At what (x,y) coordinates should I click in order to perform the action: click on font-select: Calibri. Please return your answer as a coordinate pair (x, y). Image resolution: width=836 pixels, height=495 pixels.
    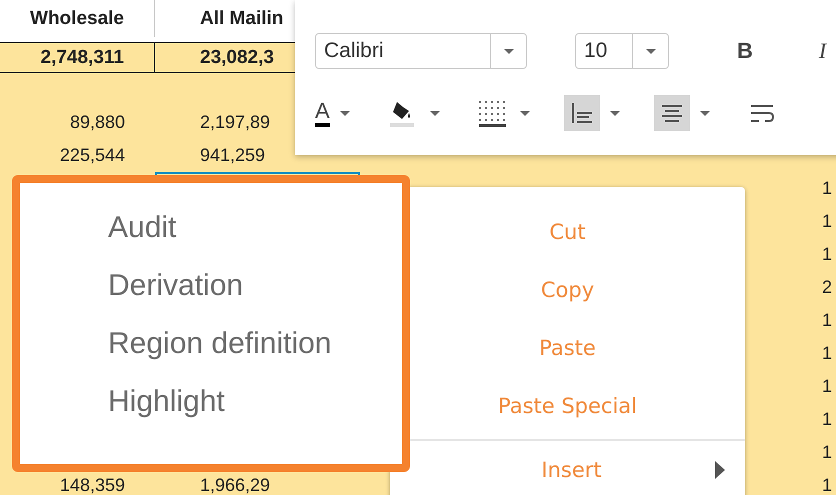
    Looking at the image, I should click on (421, 51).